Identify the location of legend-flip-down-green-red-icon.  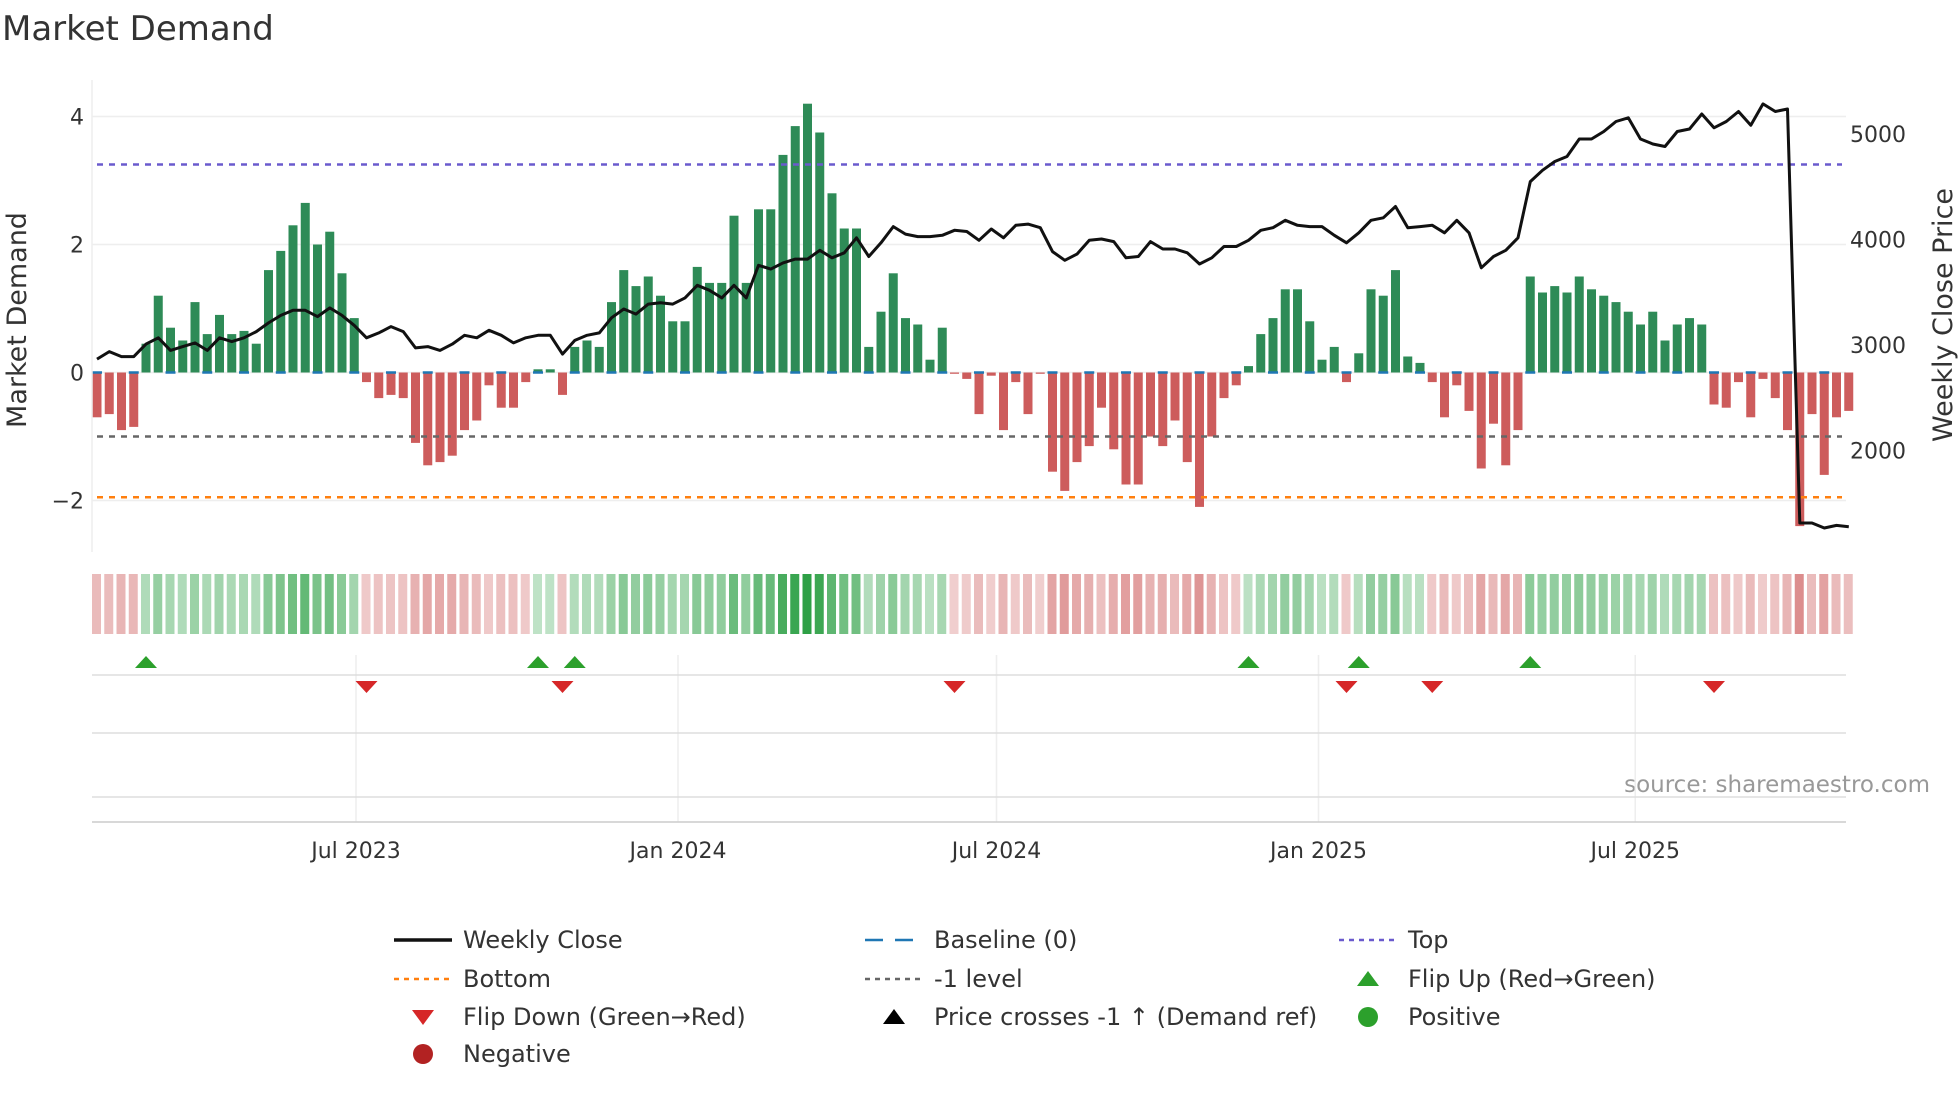
(423, 1017).